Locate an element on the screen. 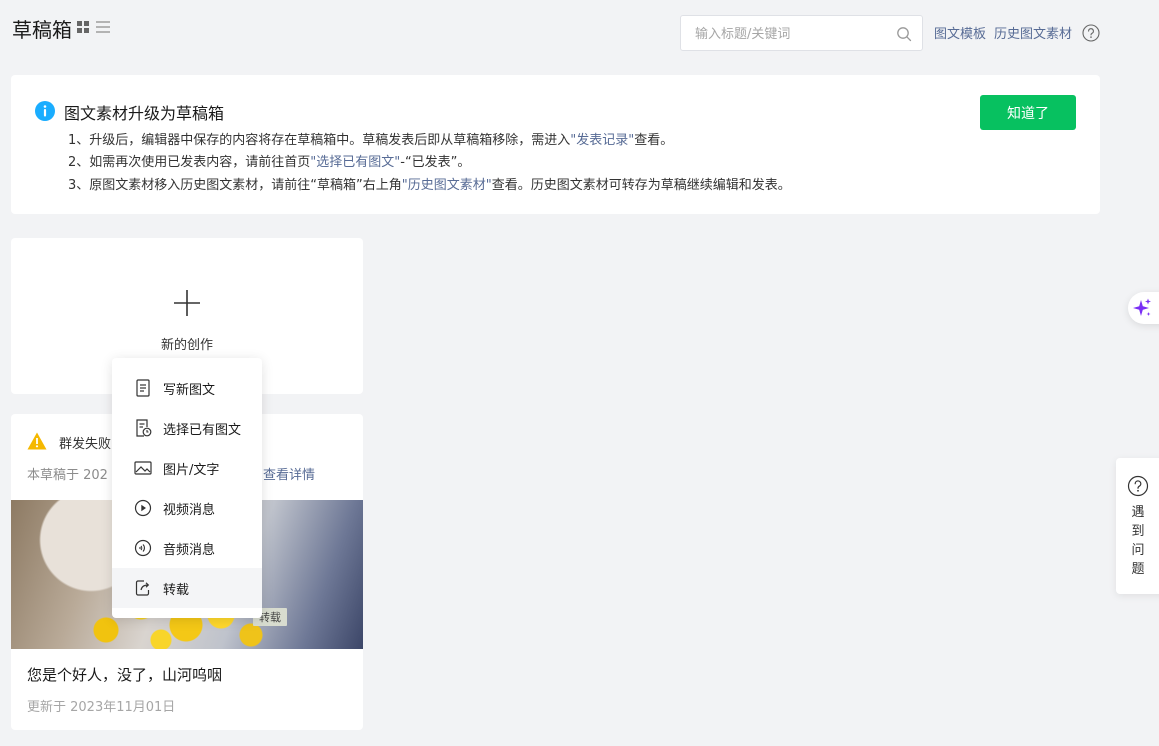 Image resolution: width=1159 pixels, height=746 pixels. publish-record-link: "发表记录" is located at coordinates (602, 140).